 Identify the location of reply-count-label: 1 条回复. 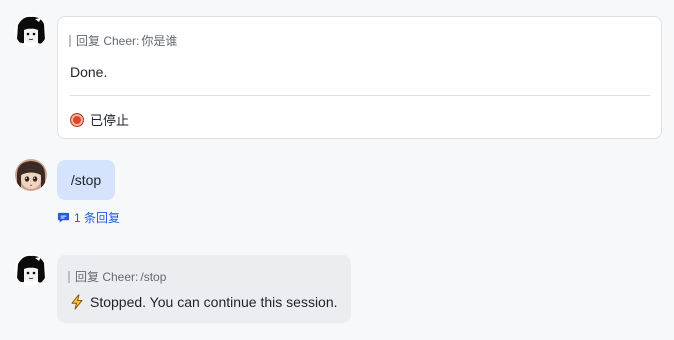
(97, 218).